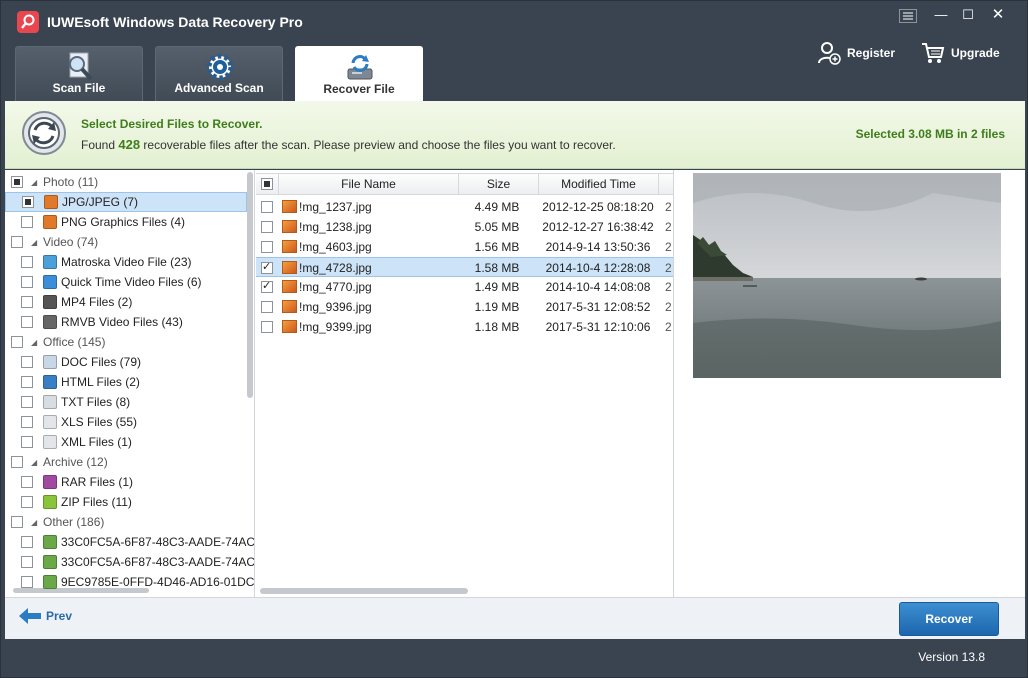  What do you see at coordinates (598, 184) in the screenshot?
I see `column-modified-time: Modified Time` at bounding box center [598, 184].